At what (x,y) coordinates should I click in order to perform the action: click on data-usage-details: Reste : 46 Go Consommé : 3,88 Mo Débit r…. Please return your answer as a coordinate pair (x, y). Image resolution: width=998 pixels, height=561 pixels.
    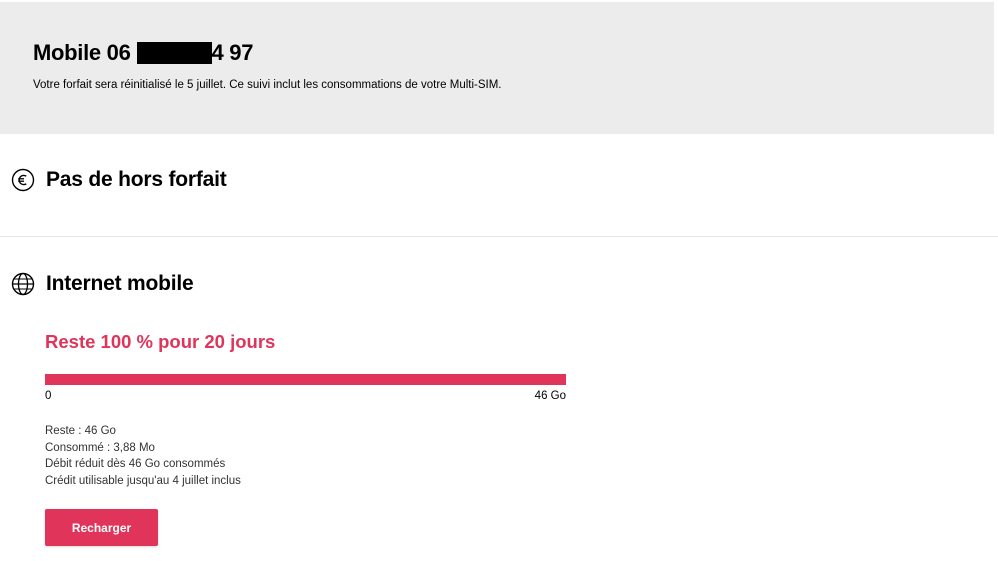
    Looking at the image, I should click on (143, 456).